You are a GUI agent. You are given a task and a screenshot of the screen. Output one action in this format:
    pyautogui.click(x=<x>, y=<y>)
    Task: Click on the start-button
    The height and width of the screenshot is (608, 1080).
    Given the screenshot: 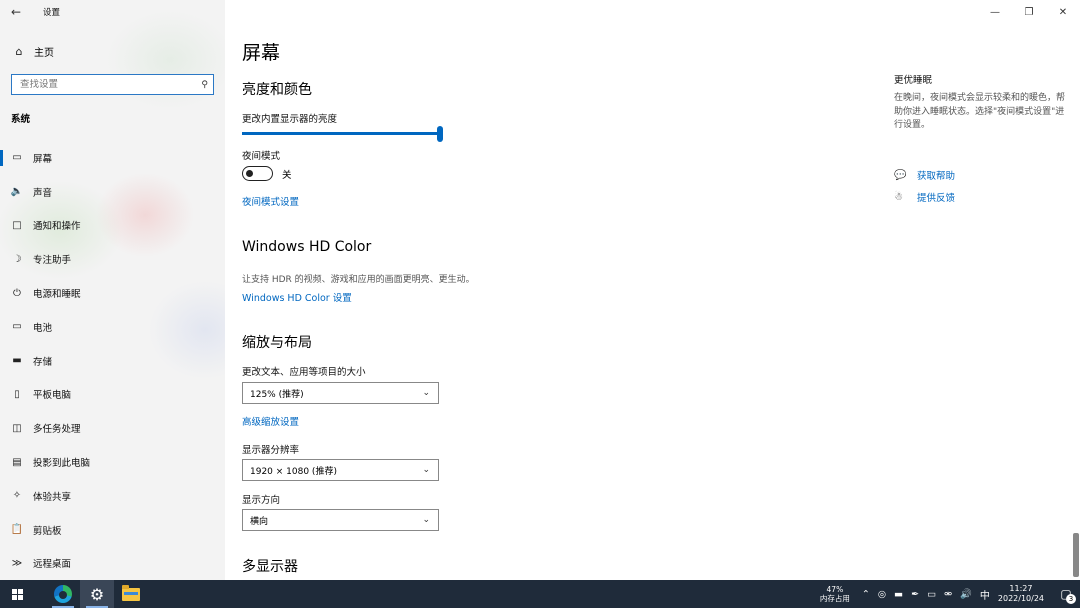 What is the action you would take?
    pyautogui.click(x=17, y=594)
    